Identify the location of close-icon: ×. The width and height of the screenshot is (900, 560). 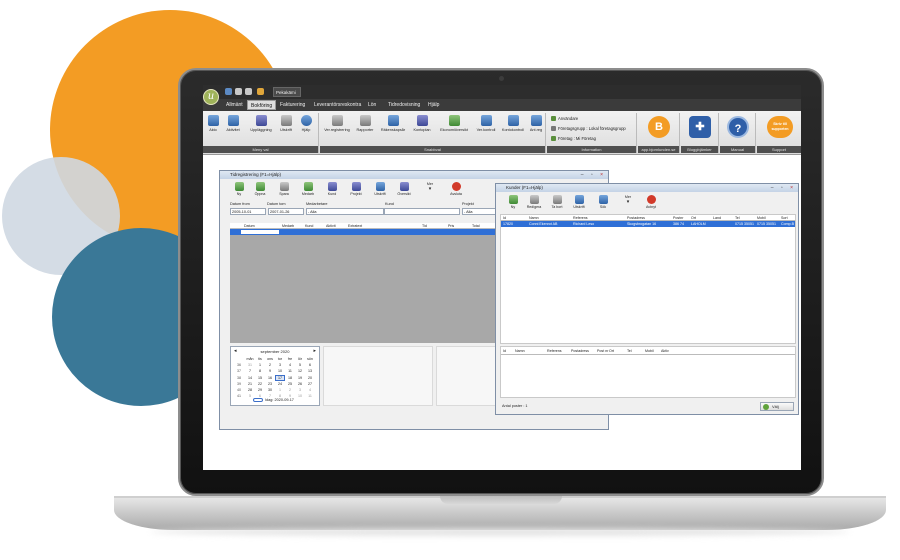
(603, 175).